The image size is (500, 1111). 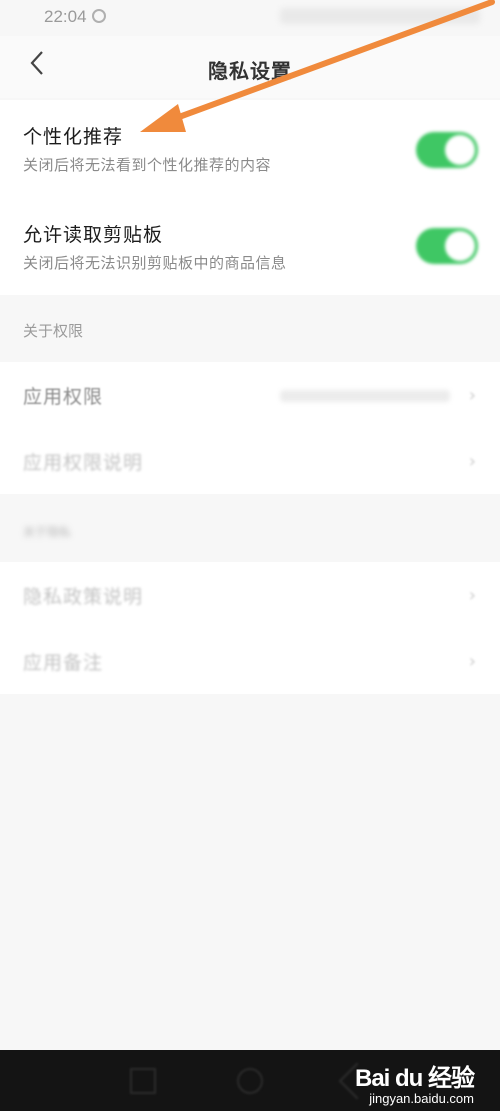 I want to click on list-item-label: 隐私政策说明, so click(x=83, y=597).